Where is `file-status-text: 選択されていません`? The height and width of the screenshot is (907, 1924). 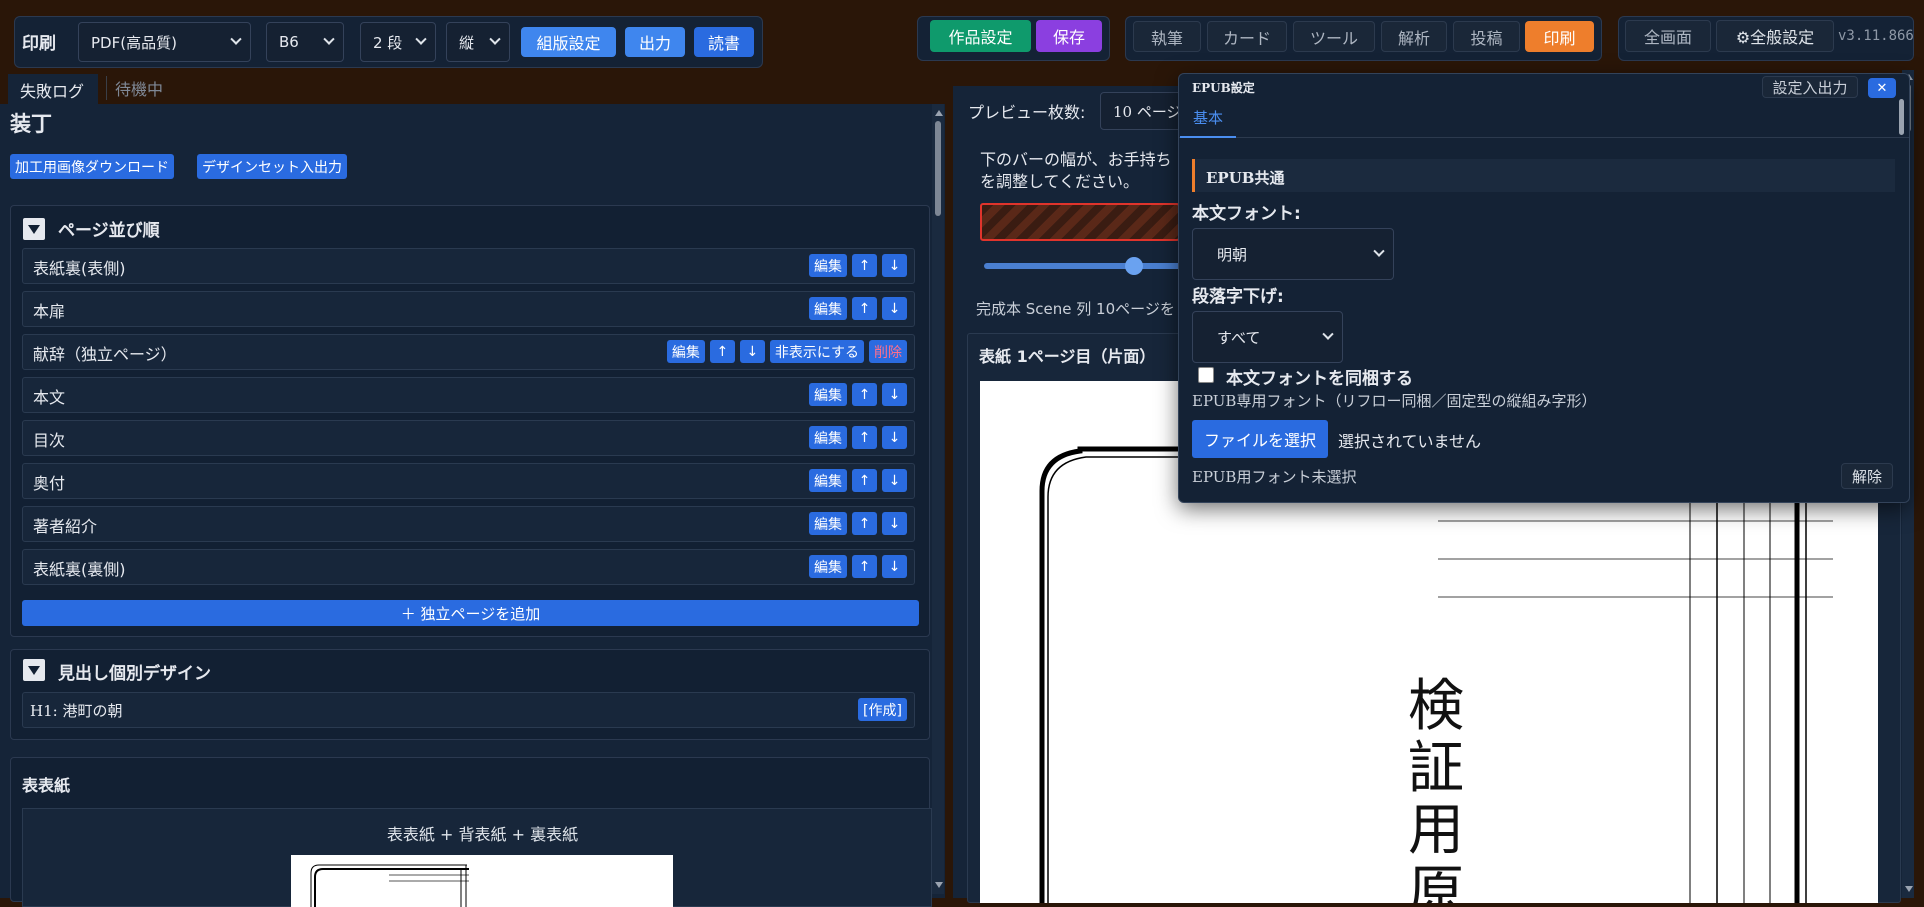
file-status-text: 選択されていません is located at coordinates (1410, 441).